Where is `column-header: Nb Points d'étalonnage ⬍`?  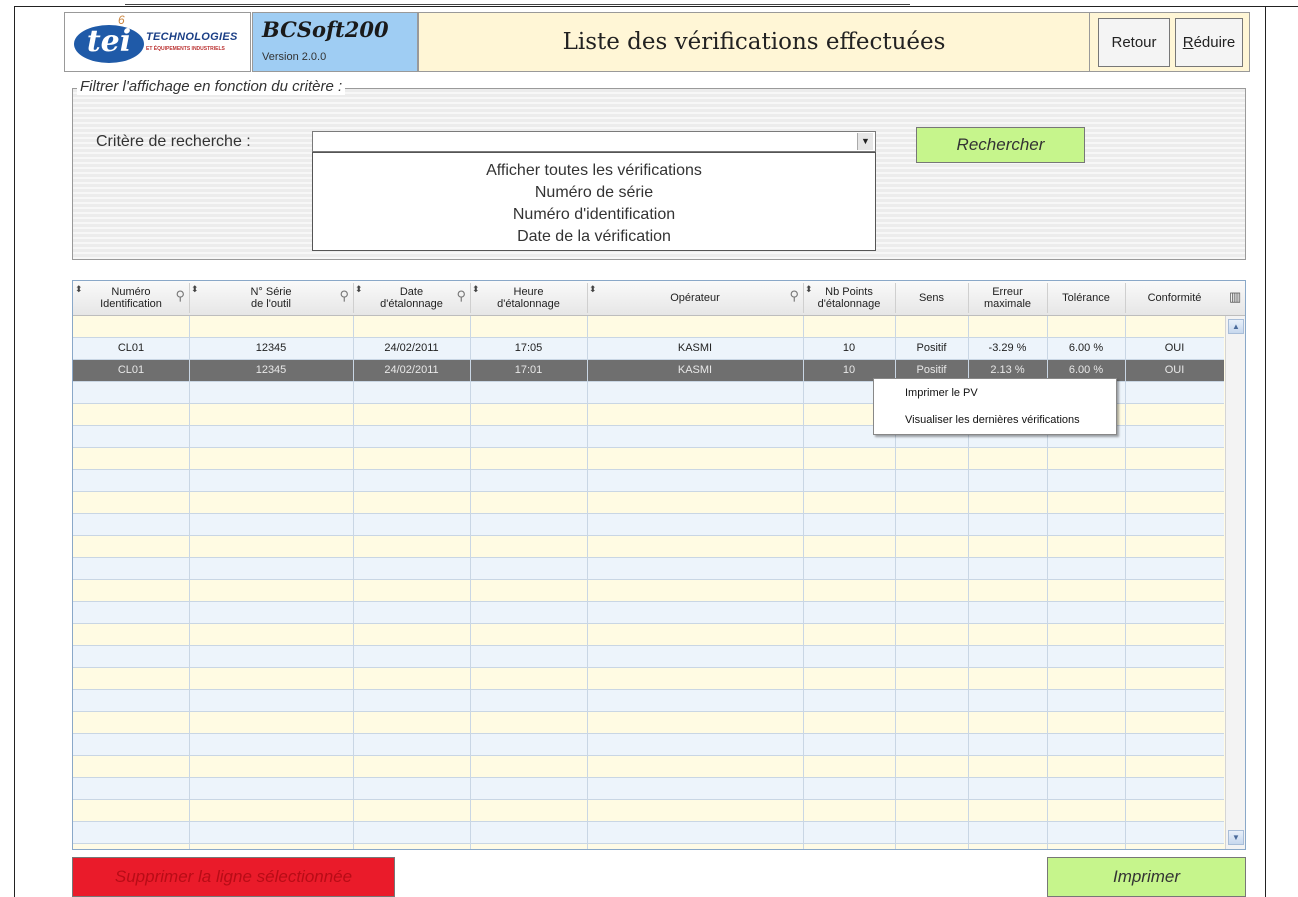 column-header: Nb Points d'étalonnage ⬍ is located at coordinates (849, 298).